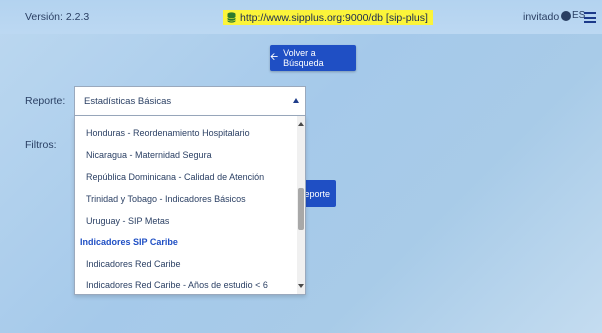 This screenshot has width=602, height=333. Describe the element at coordinates (303, 58) in the screenshot. I see `back-to-search-label: Volver a Búsqueda` at that location.